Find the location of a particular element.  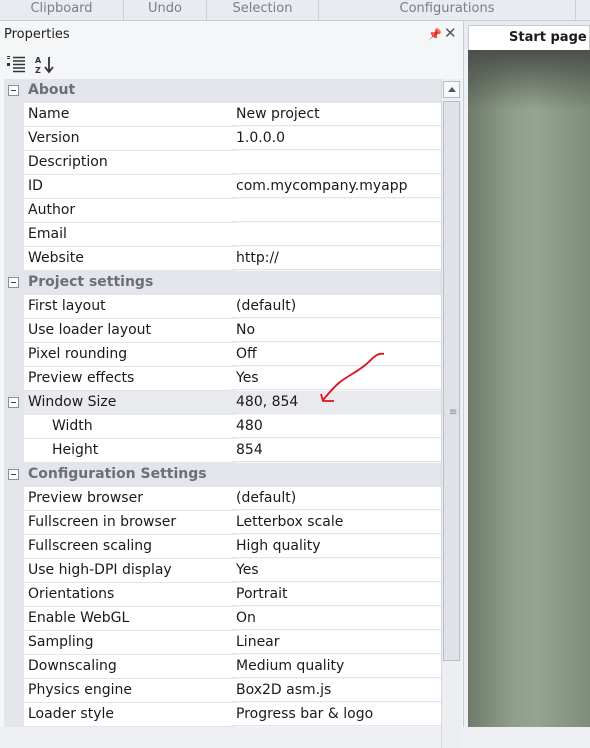

svg-text: Z is located at coordinates (38, 70).